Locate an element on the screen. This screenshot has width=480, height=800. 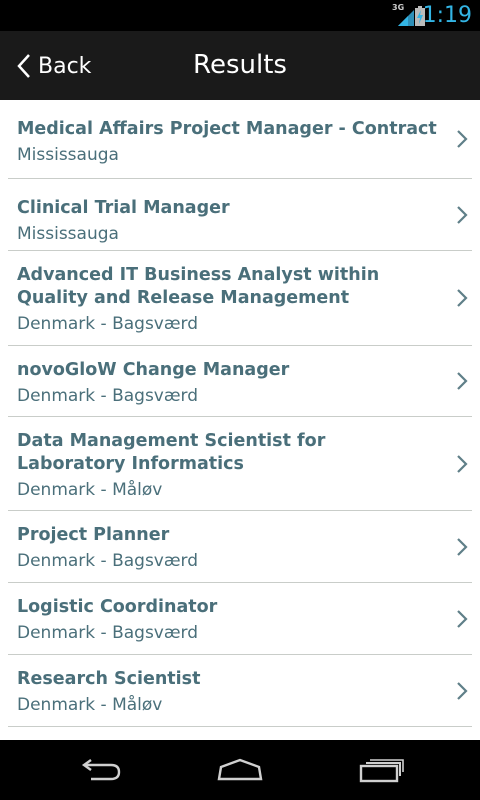
network-indicator: 3G is located at coordinates (403, 15).